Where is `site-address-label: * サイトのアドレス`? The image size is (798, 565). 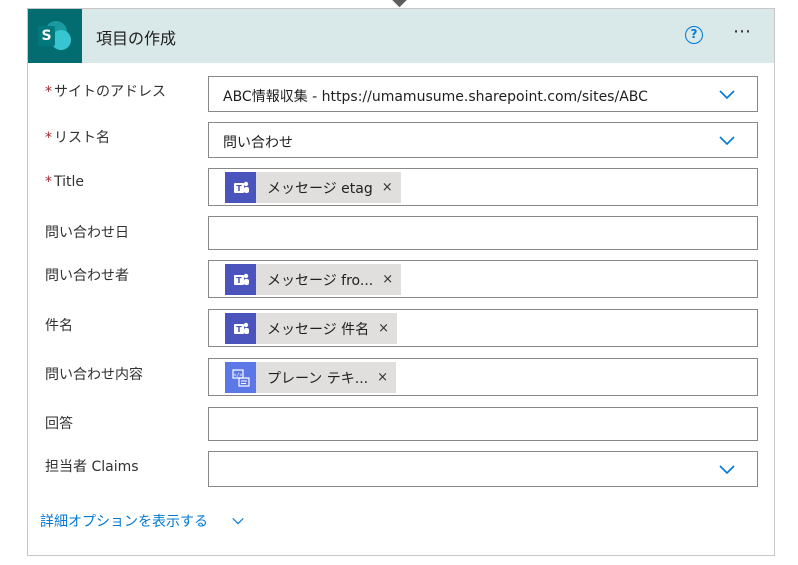
site-address-label: * サイトのアドレス is located at coordinates (105, 92).